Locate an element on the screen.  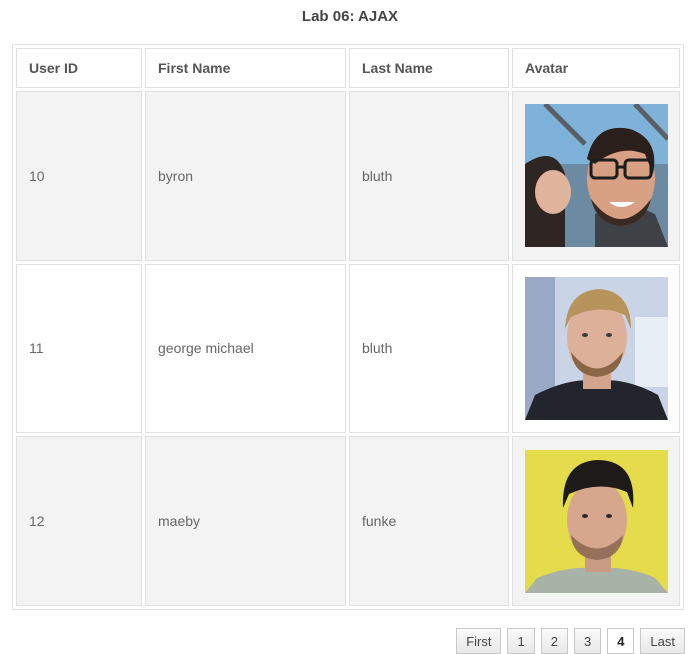
cell-first-name: maeby is located at coordinates (245, 521).